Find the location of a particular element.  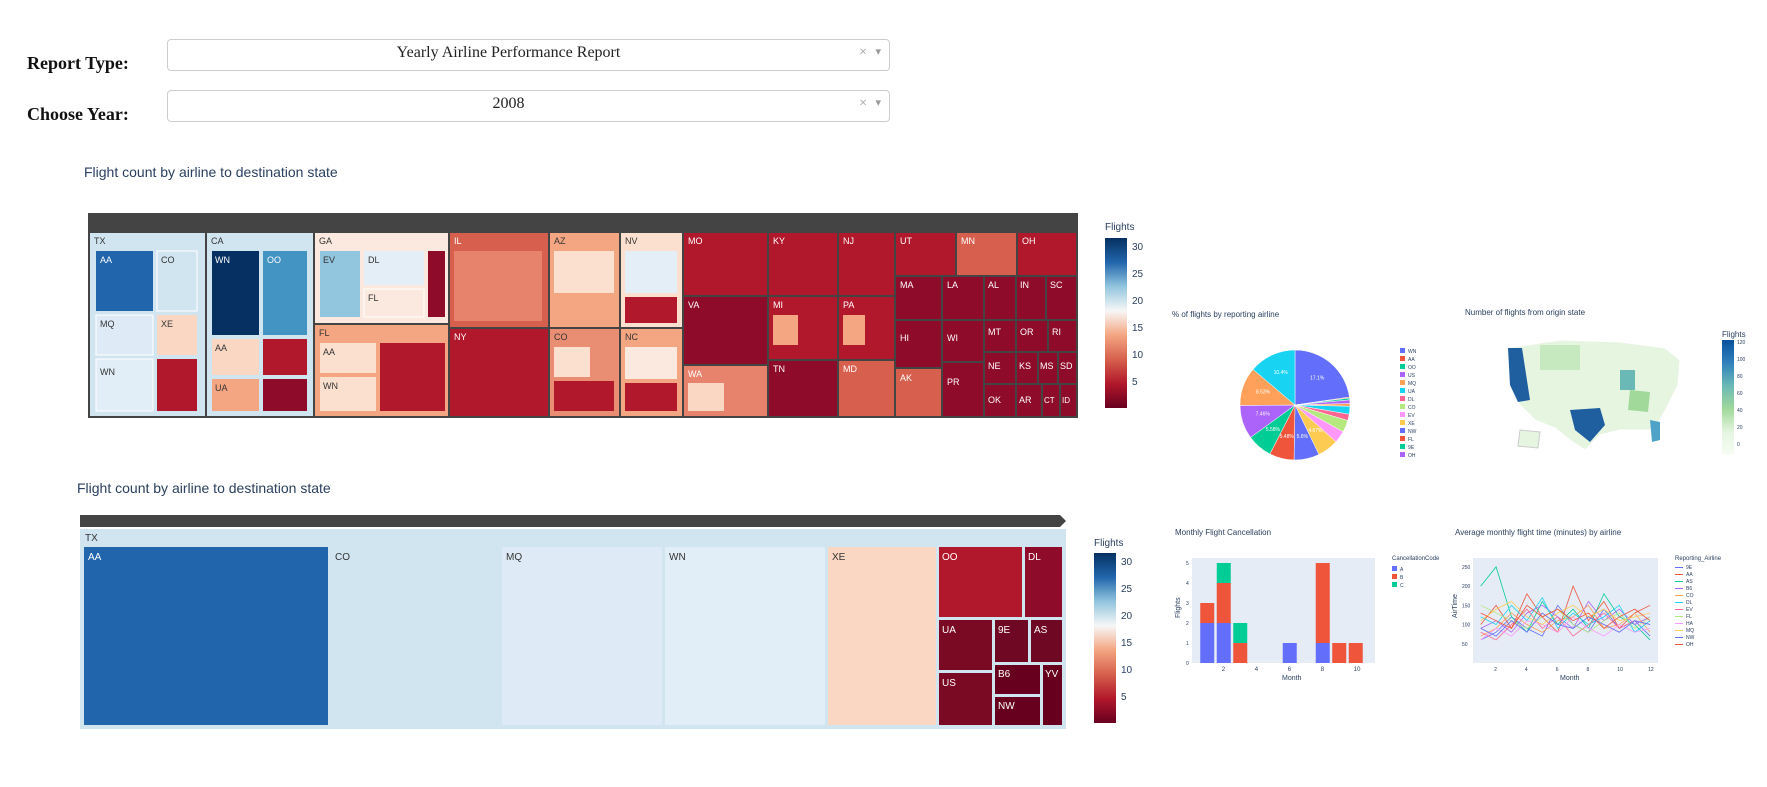

airtime-legend-item: MQ is located at coordinates (1684, 631).